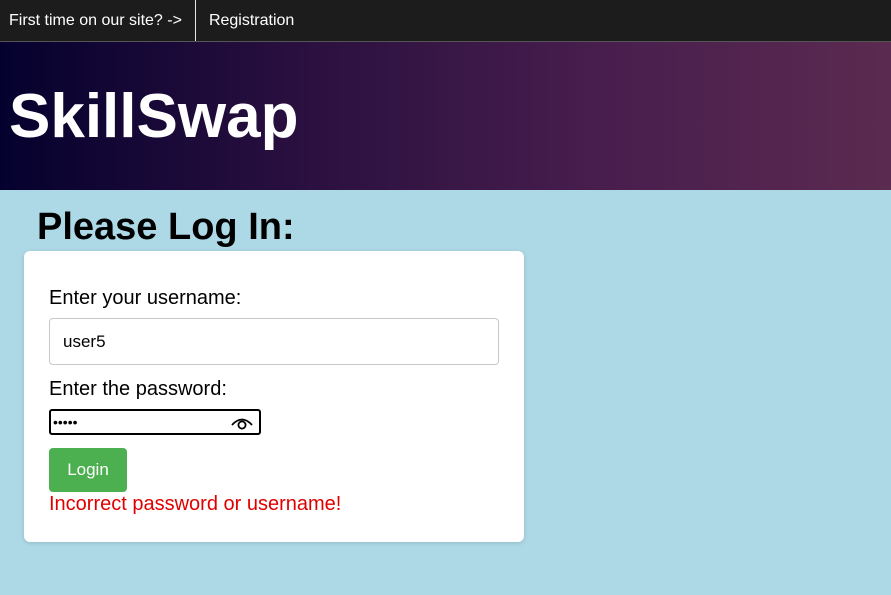 The image size is (891, 595). Describe the element at coordinates (154, 116) in the screenshot. I see `site-logo-title: SkillSwap` at that location.